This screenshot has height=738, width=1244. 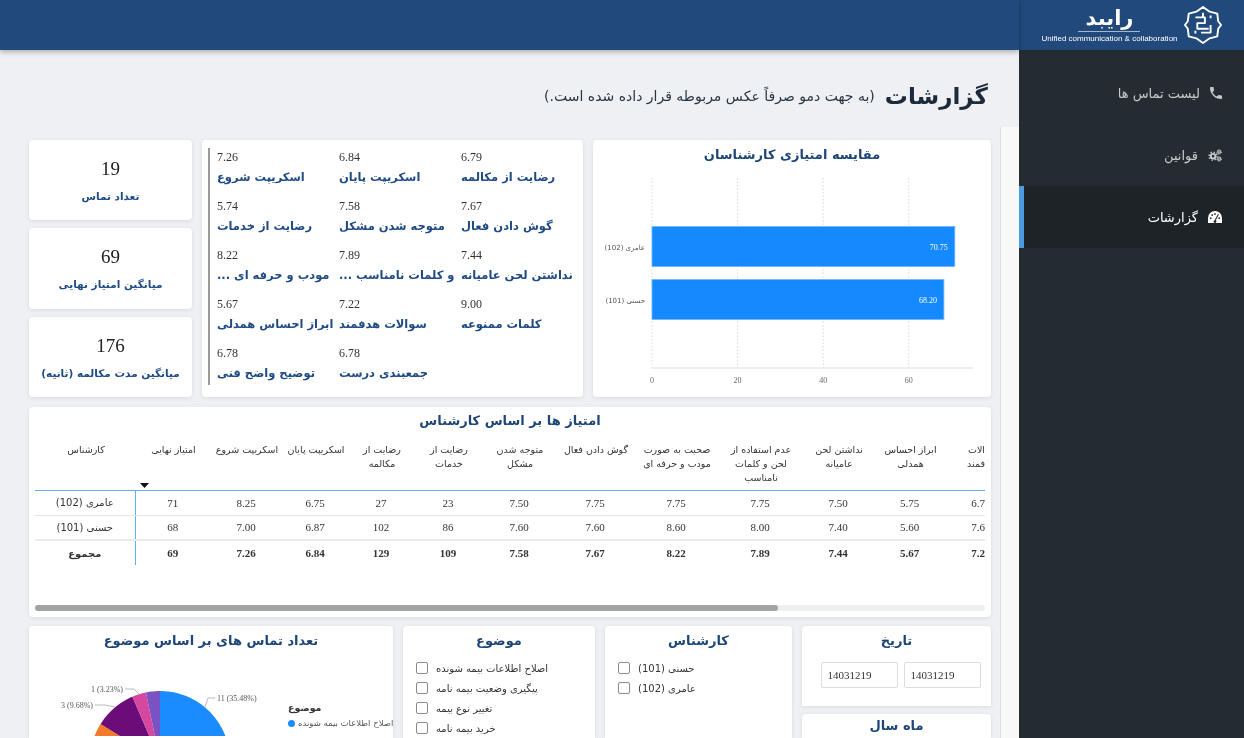 What do you see at coordinates (466, 728) in the screenshot?
I see `option-label: خرید بیمه نامه` at bounding box center [466, 728].